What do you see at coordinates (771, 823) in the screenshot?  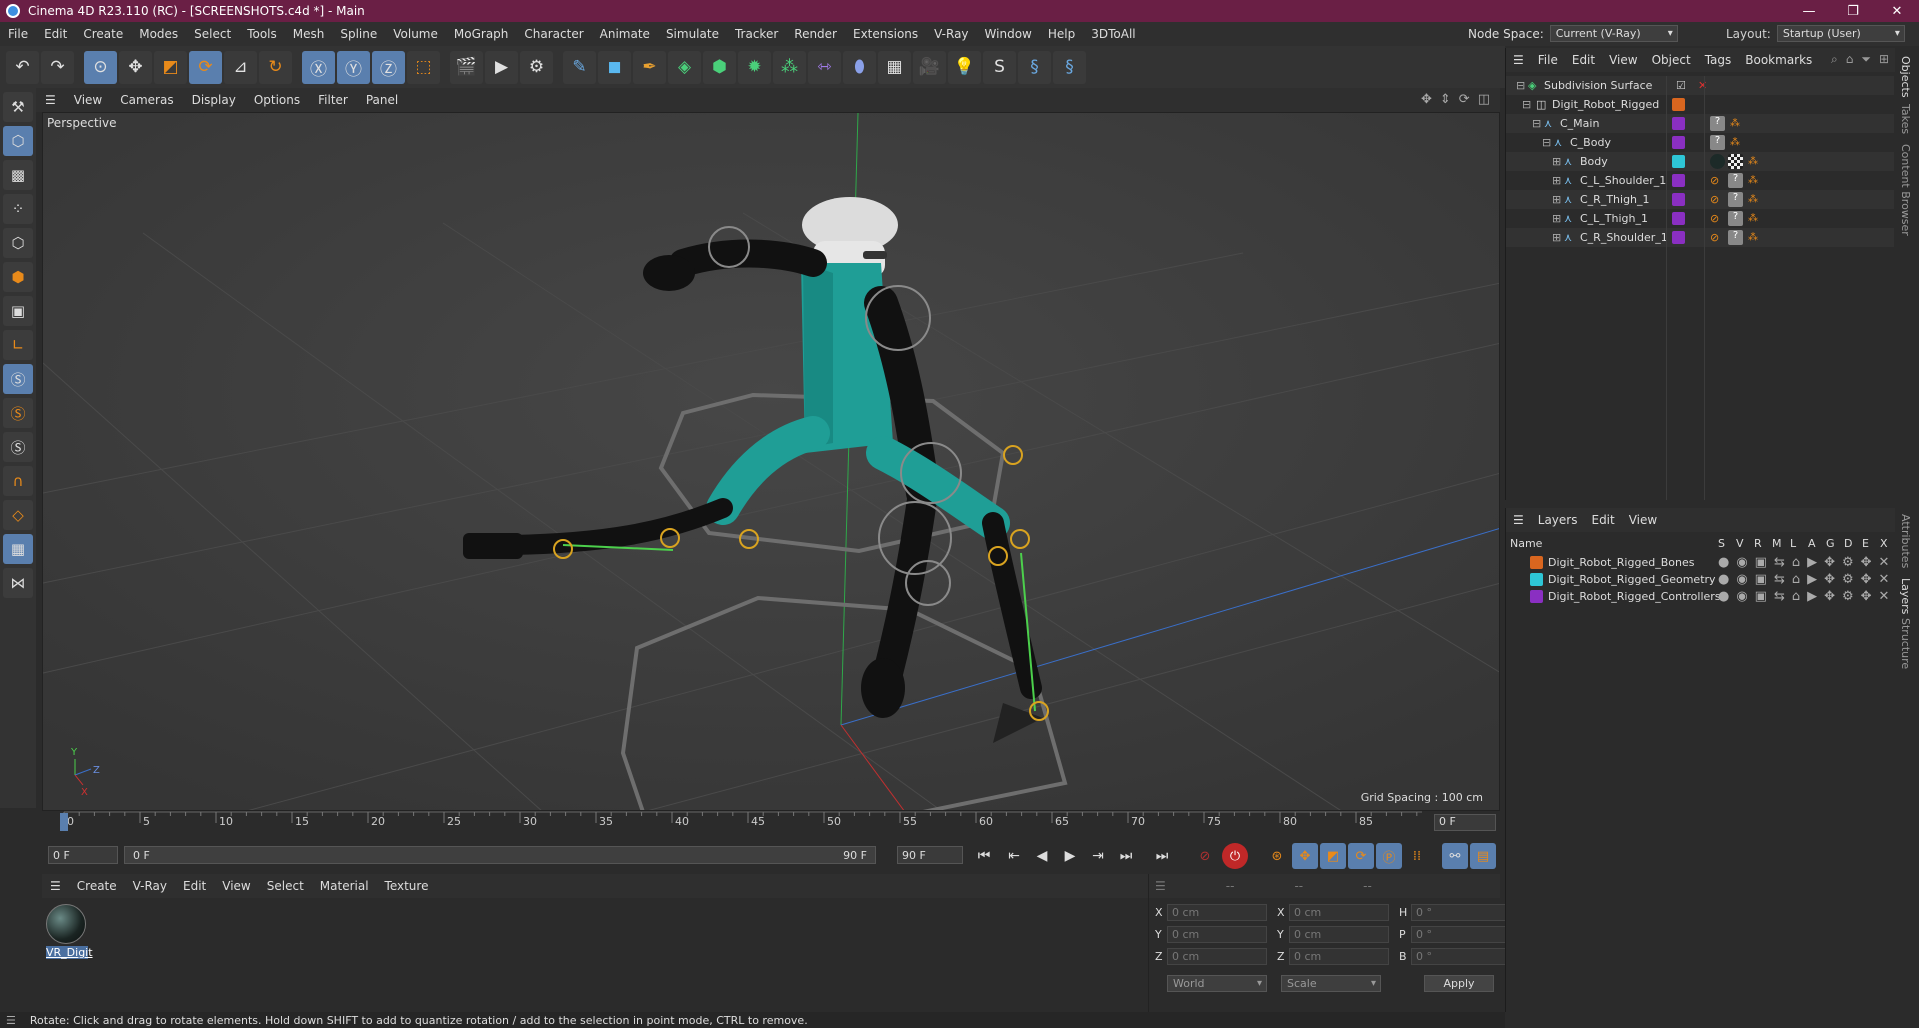 I see `timeline-ruler: 051015202530354045505560657075808590 0 F` at bounding box center [771, 823].